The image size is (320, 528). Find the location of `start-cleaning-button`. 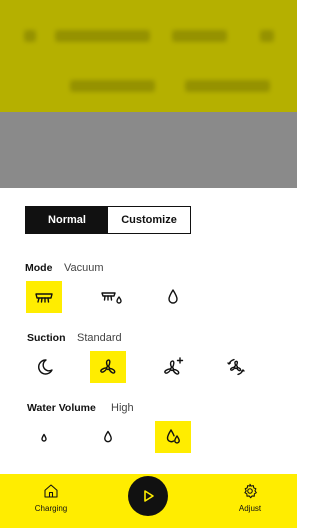

start-cleaning-button is located at coordinates (148, 496).